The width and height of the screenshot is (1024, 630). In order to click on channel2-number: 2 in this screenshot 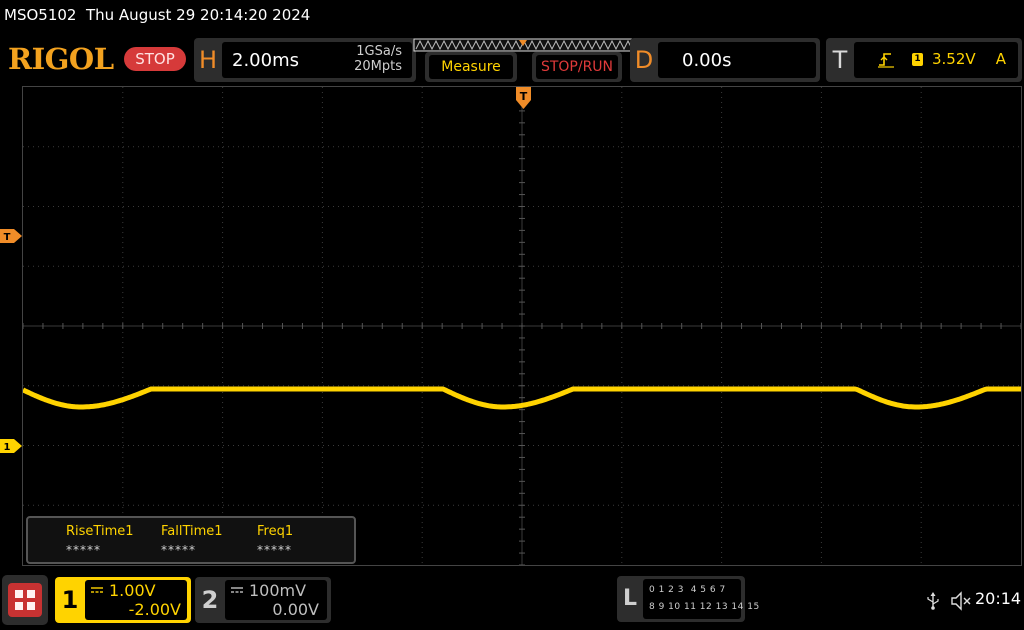, I will do `click(210, 600)`.